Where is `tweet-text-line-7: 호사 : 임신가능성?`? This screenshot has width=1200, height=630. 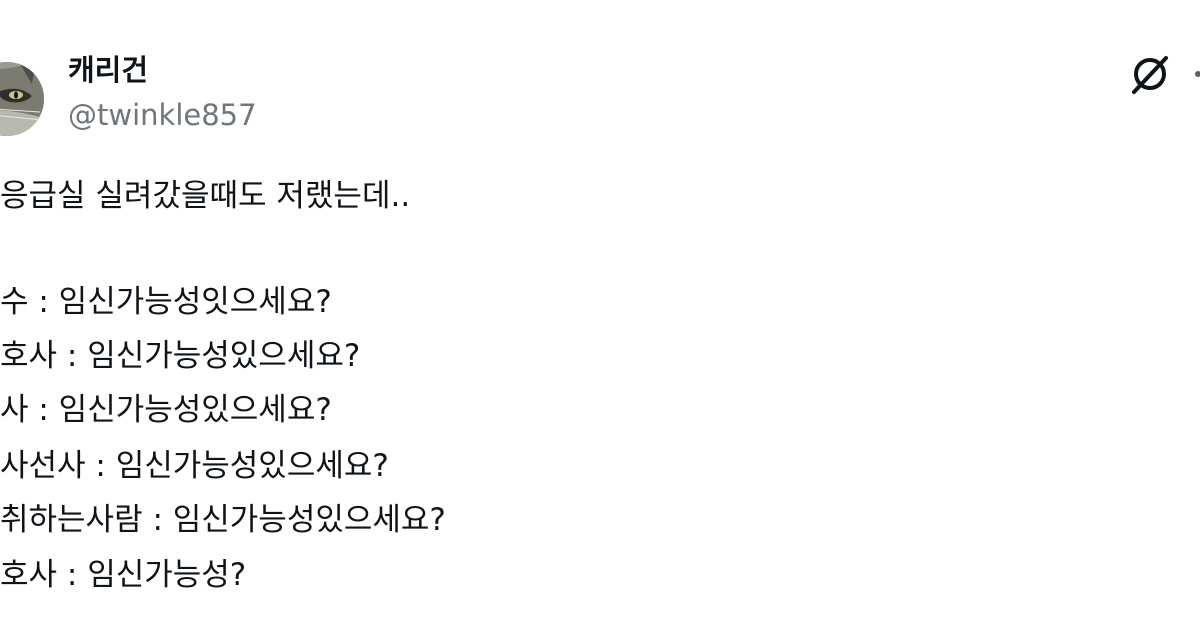 tweet-text-line-7: 호사 : 임신가능성? is located at coordinates (123, 575).